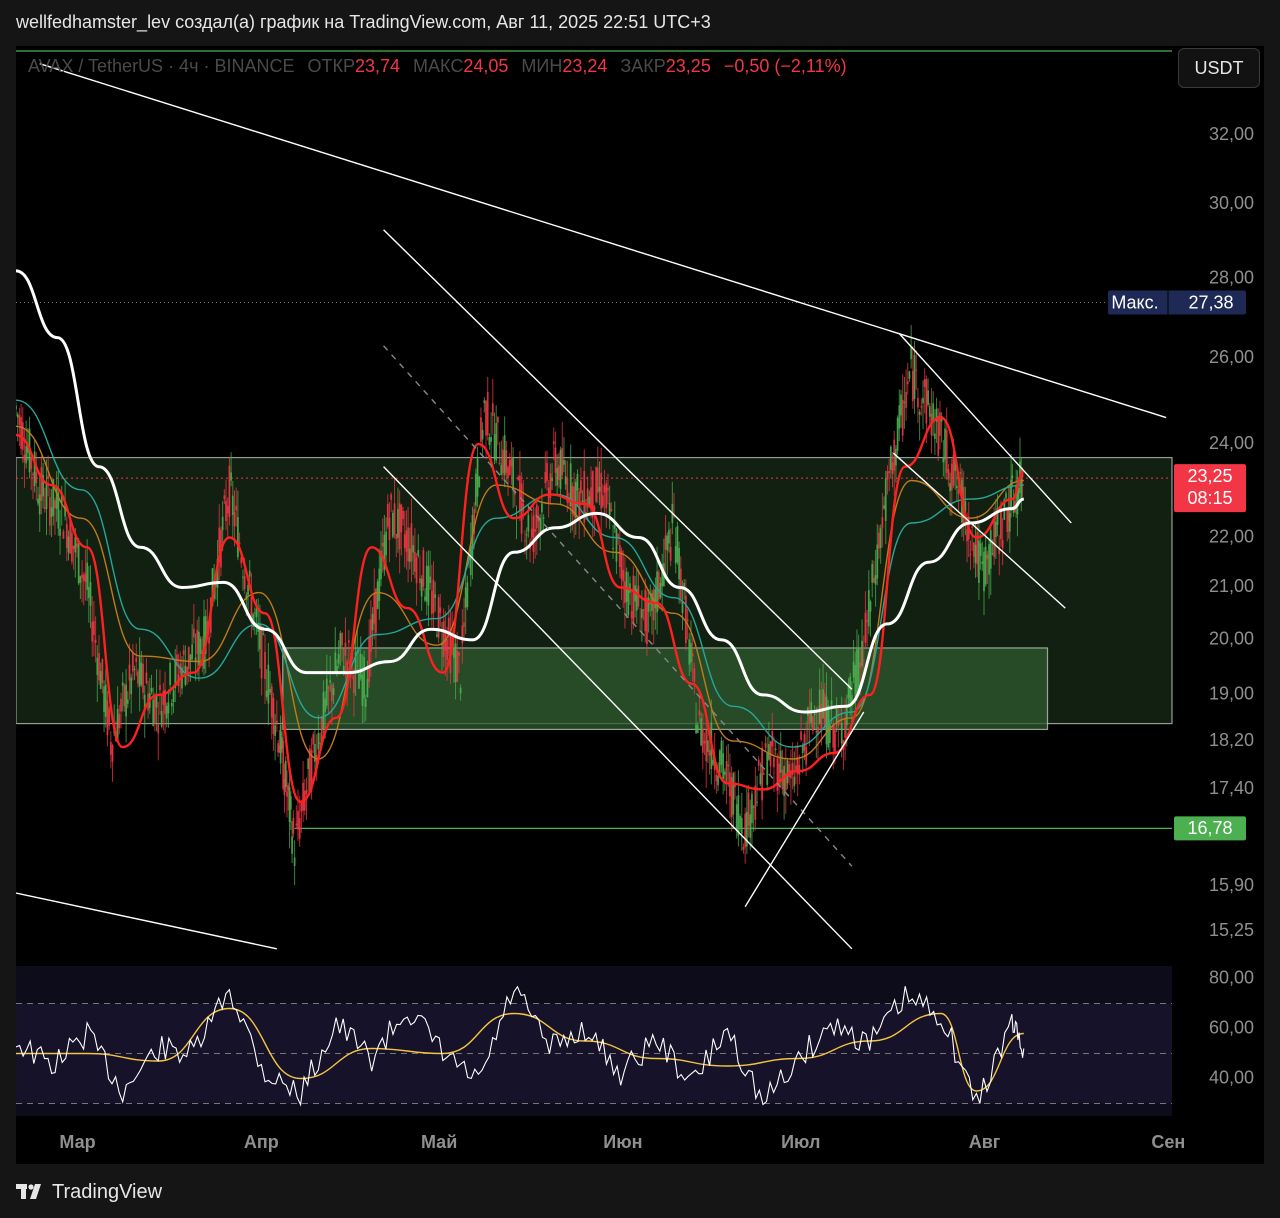 Image resolution: width=1280 pixels, height=1218 pixels. What do you see at coordinates (1231, 885) in the screenshot?
I see `price-axis-tick: 15,90` at bounding box center [1231, 885].